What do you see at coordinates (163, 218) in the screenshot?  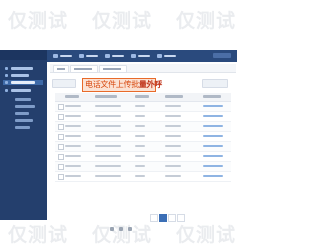 I see `page-button-current` at bounding box center [163, 218].